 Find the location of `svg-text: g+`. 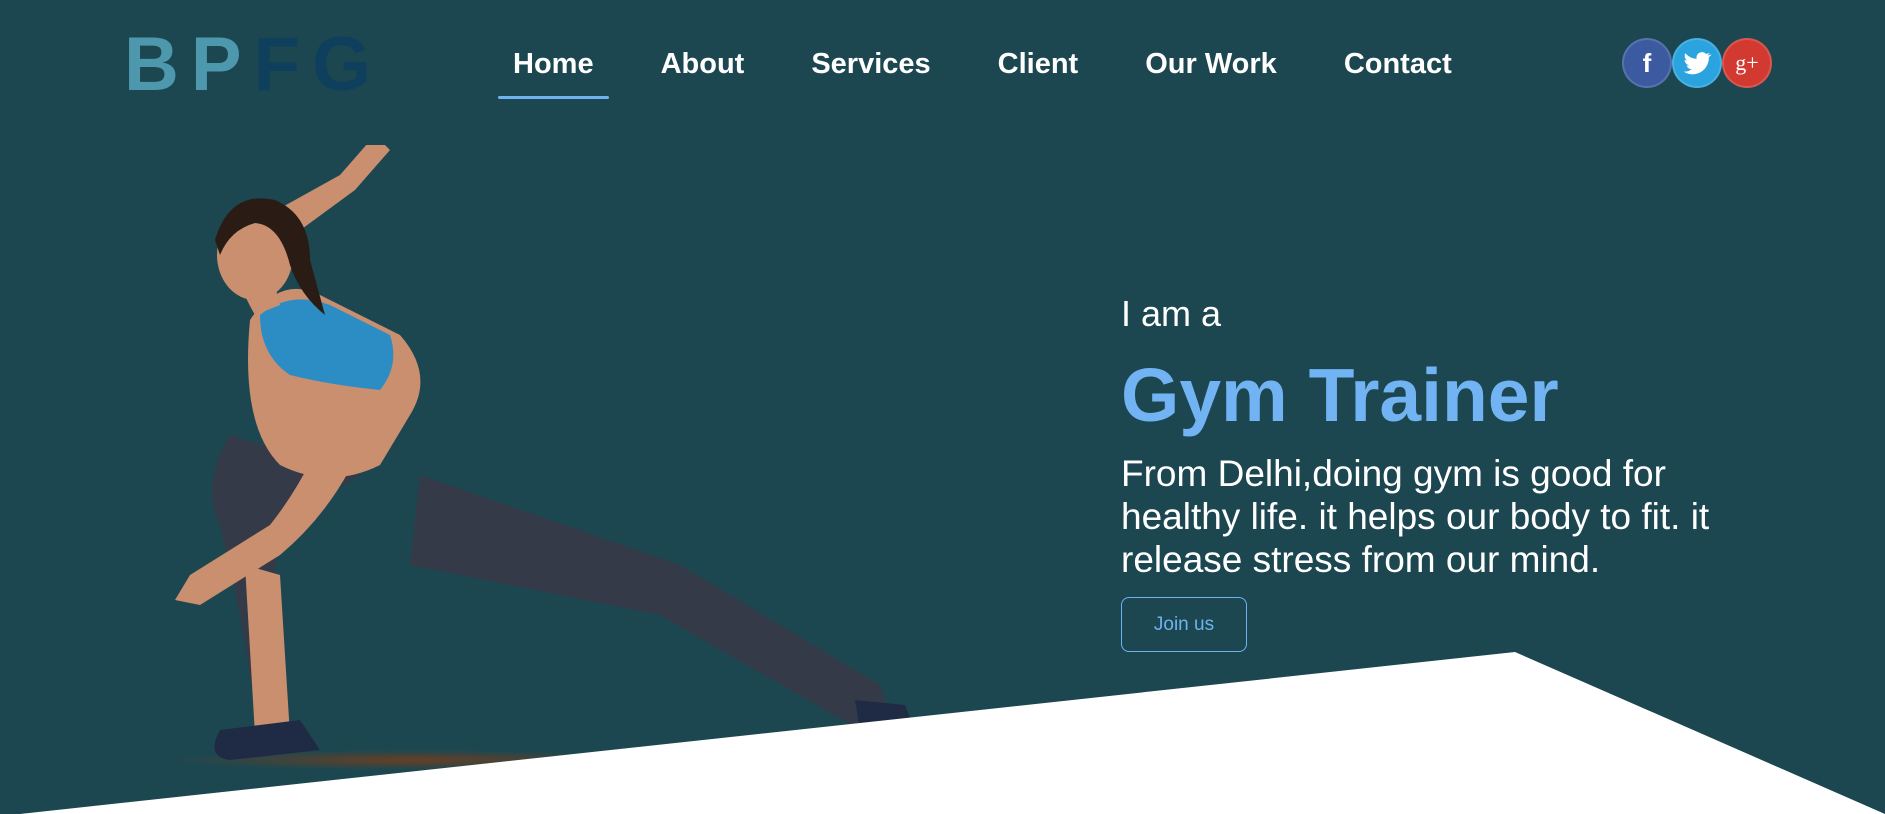

svg-text: g+ is located at coordinates (1746, 62).